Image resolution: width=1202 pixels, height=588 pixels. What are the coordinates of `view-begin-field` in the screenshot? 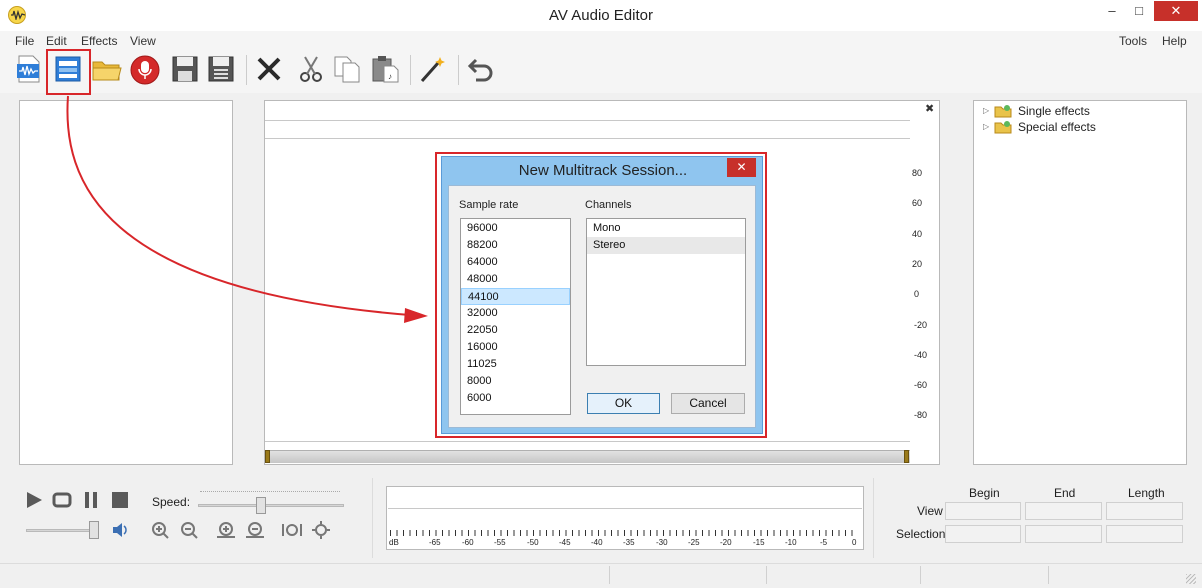 It's located at (983, 511).